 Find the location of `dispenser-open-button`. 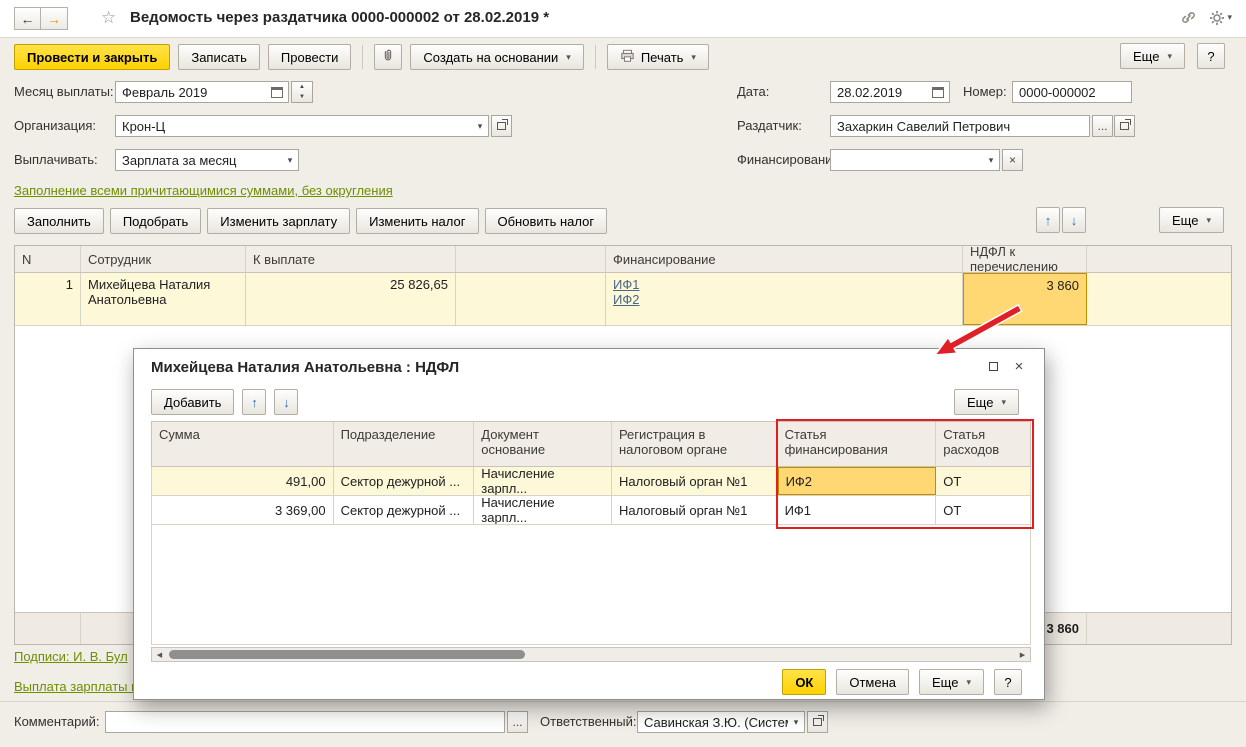

dispenser-open-button is located at coordinates (1124, 126).